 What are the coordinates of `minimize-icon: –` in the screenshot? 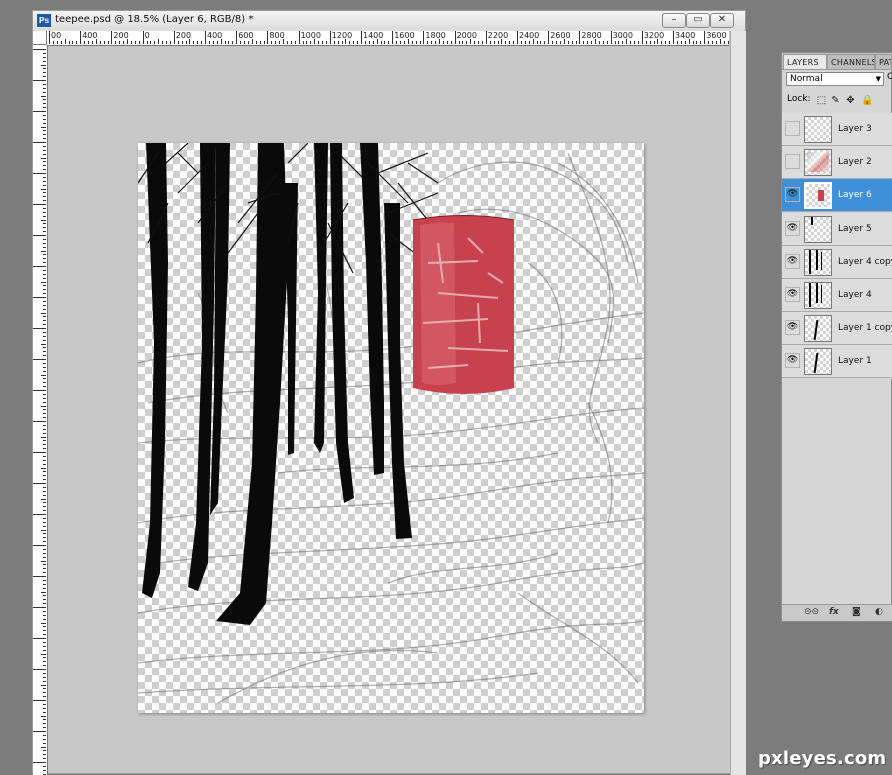 It's located at (674, 20).